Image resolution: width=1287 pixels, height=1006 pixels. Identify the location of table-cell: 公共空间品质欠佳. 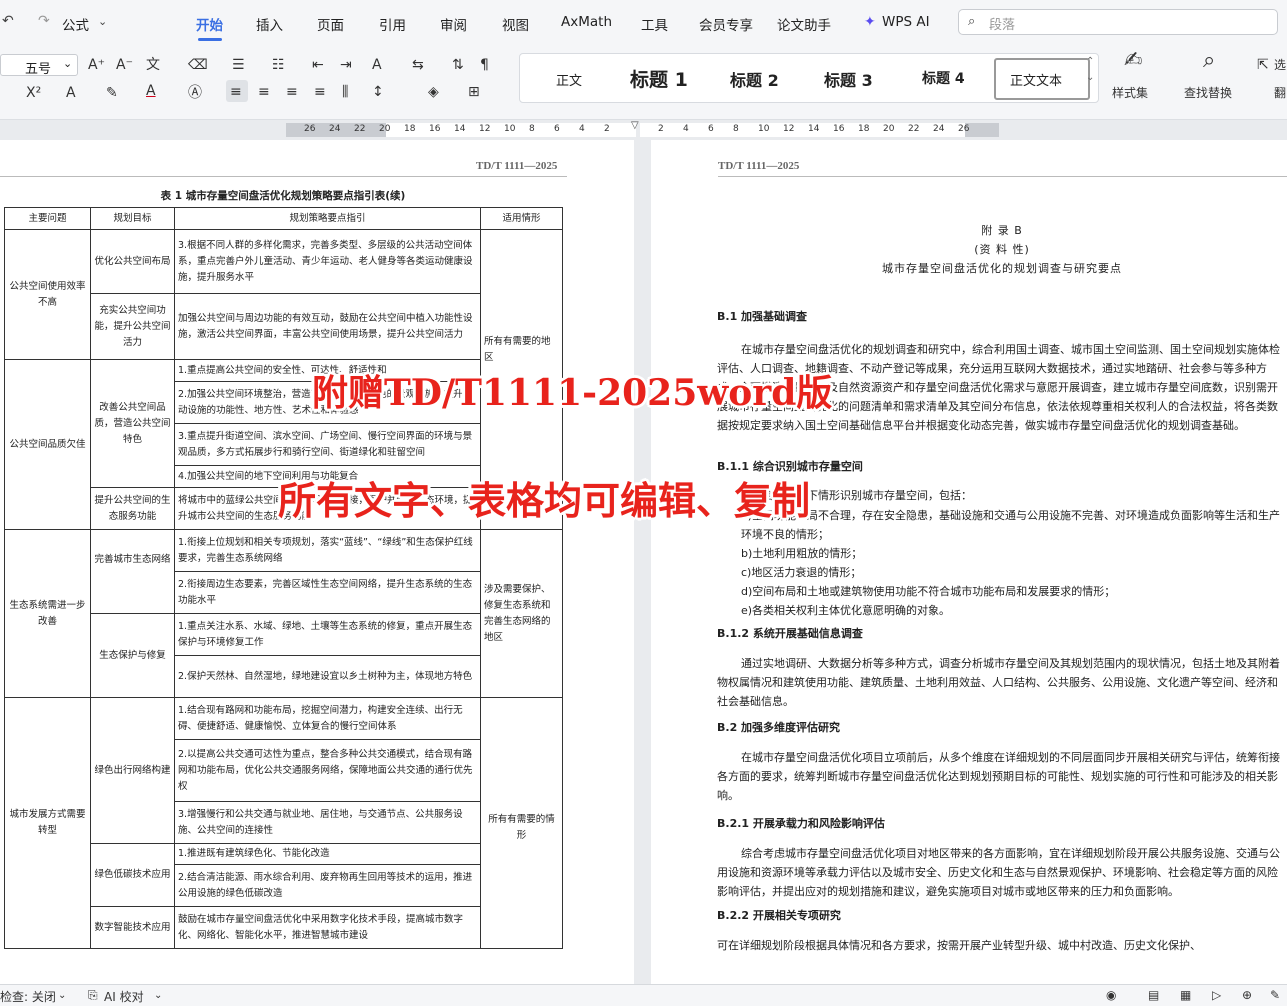
(47, 444).